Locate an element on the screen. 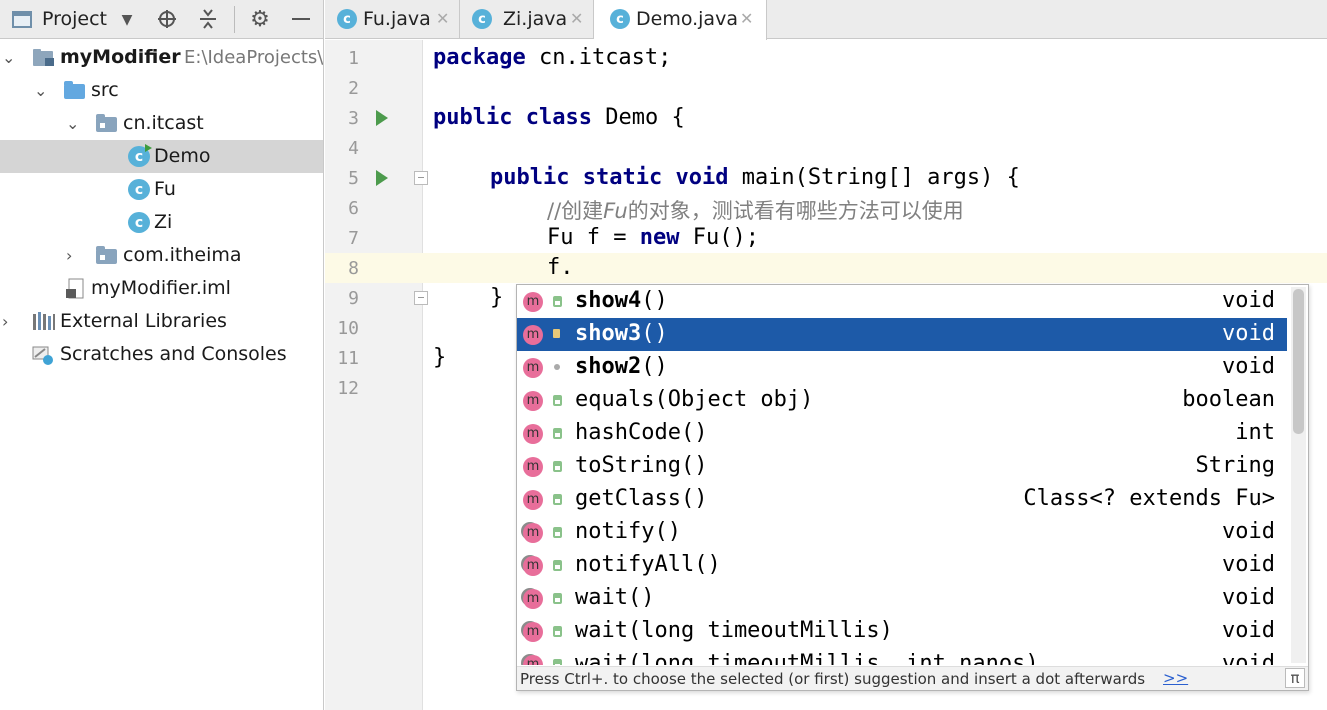 This screenshot has height=710, width=1327. completion-item: m wait() void is located at coordinates (902, 598).